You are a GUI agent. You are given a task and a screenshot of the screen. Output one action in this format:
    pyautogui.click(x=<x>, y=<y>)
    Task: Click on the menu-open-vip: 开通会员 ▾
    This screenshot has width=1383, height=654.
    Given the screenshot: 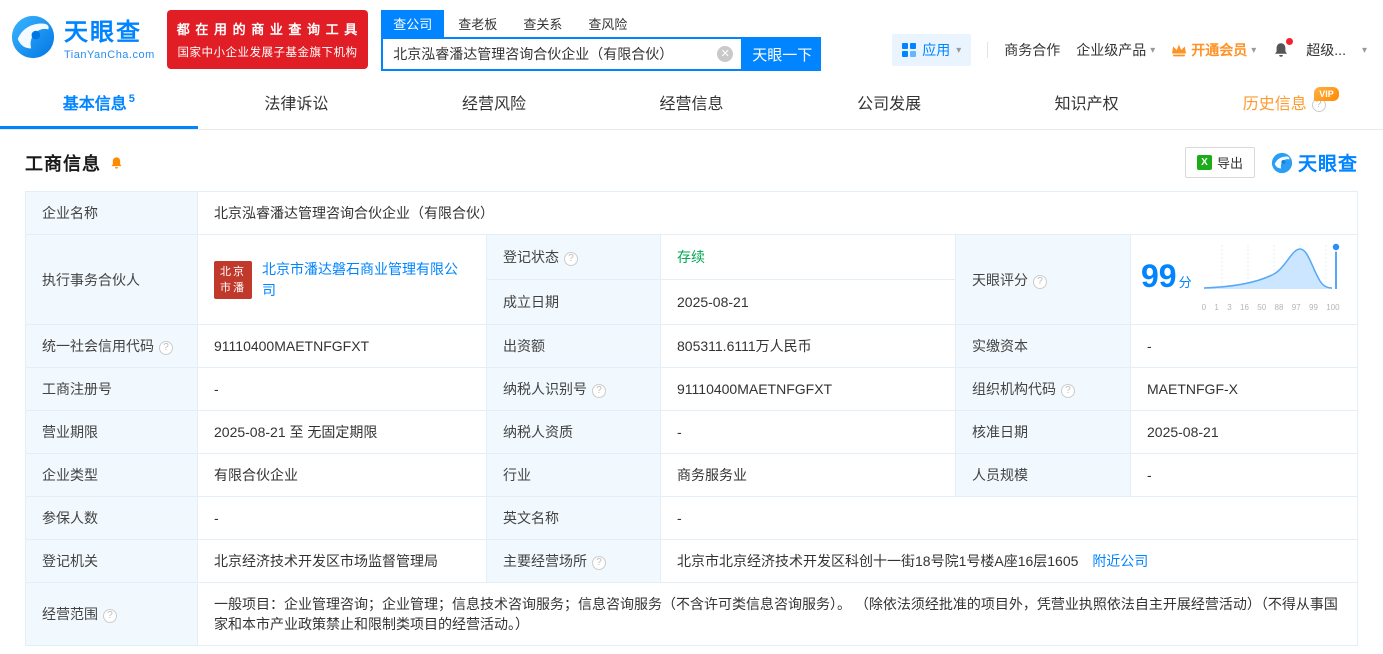 What is the action you would take?
    pyautogui.click(x=1213, y=50)
    